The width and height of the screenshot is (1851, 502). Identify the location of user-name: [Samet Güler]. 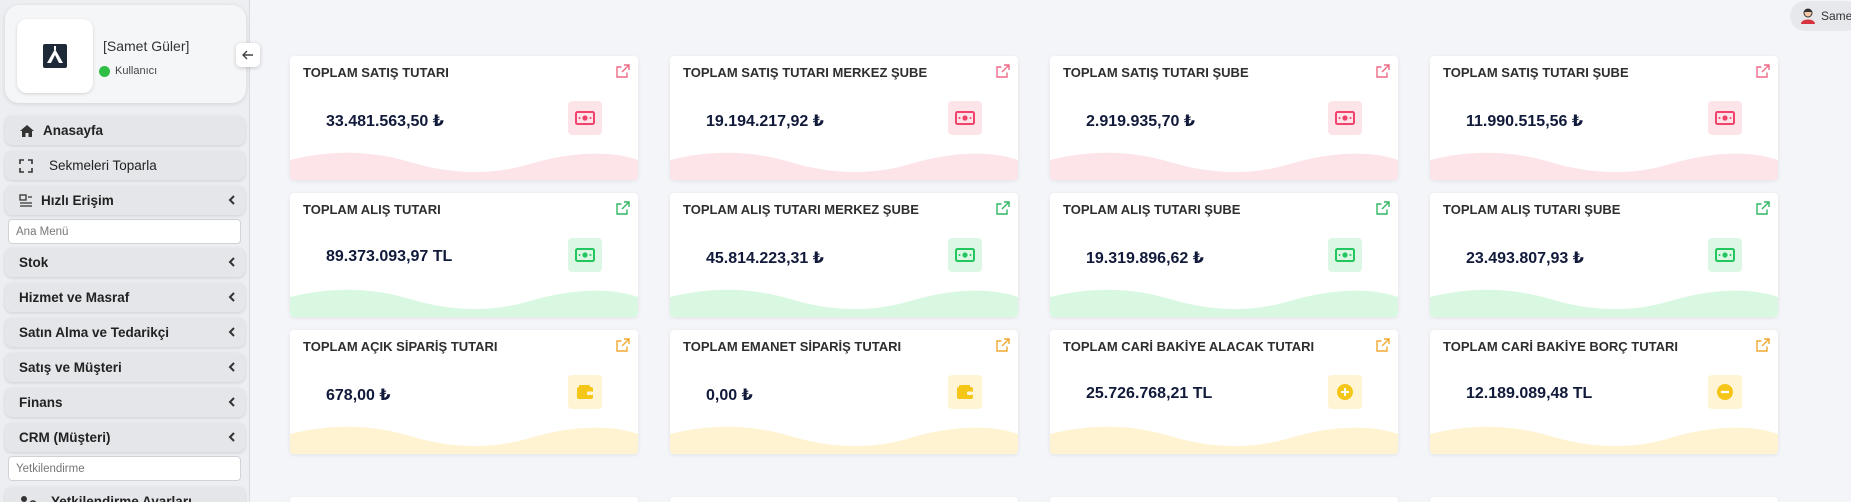
(146, 46).